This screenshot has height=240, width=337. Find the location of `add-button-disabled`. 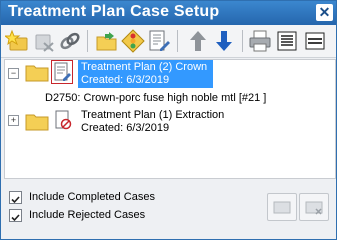

add-button-disabled is located at coordinates (282, 207).